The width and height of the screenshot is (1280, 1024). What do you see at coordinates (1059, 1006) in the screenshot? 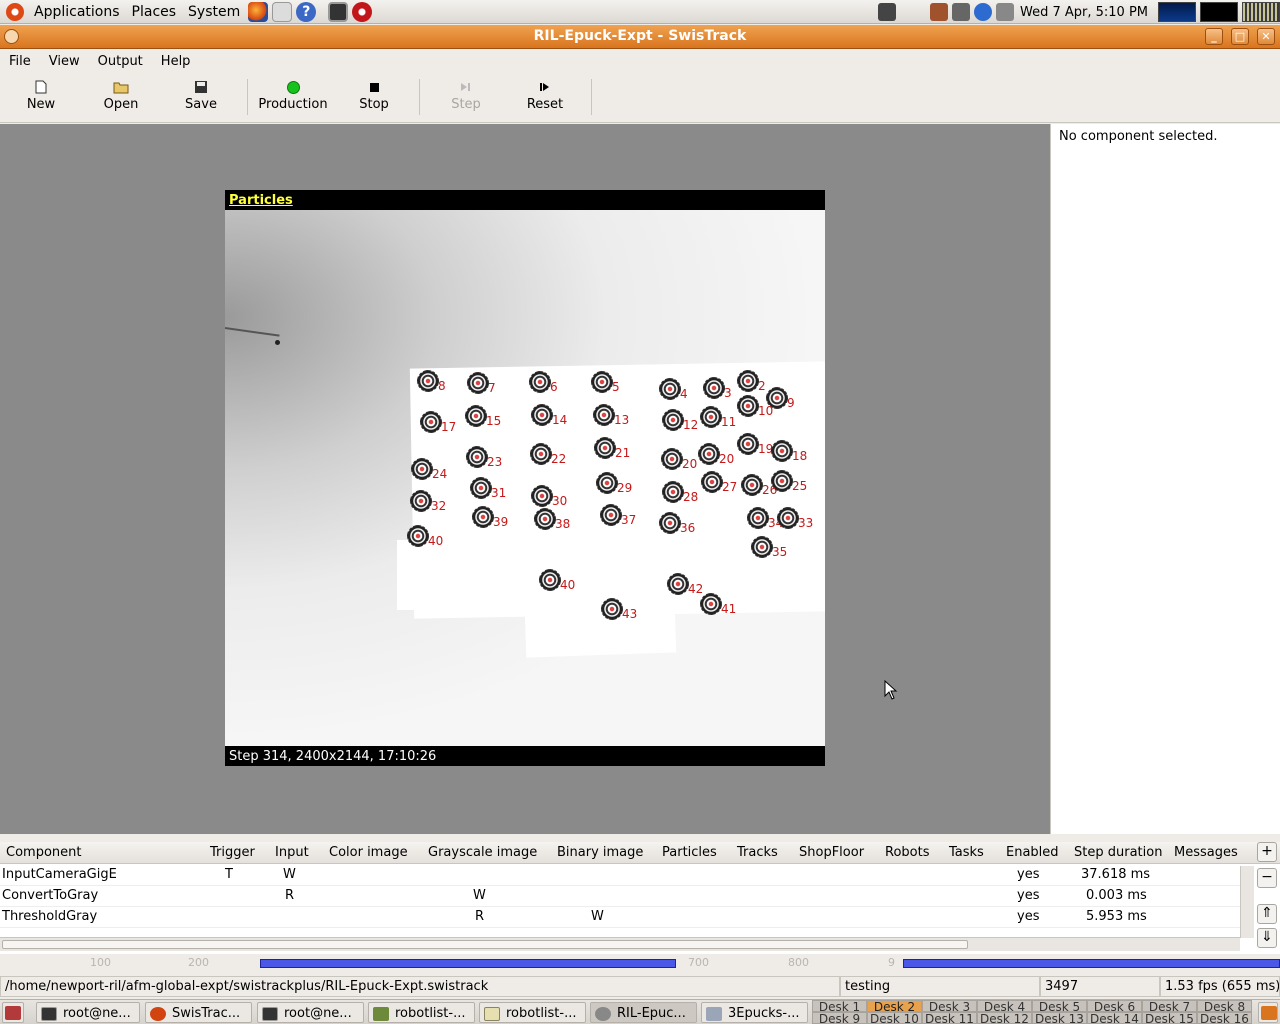
I see `workspace-5: Desk 5` at bounding box center [1059, 1006].